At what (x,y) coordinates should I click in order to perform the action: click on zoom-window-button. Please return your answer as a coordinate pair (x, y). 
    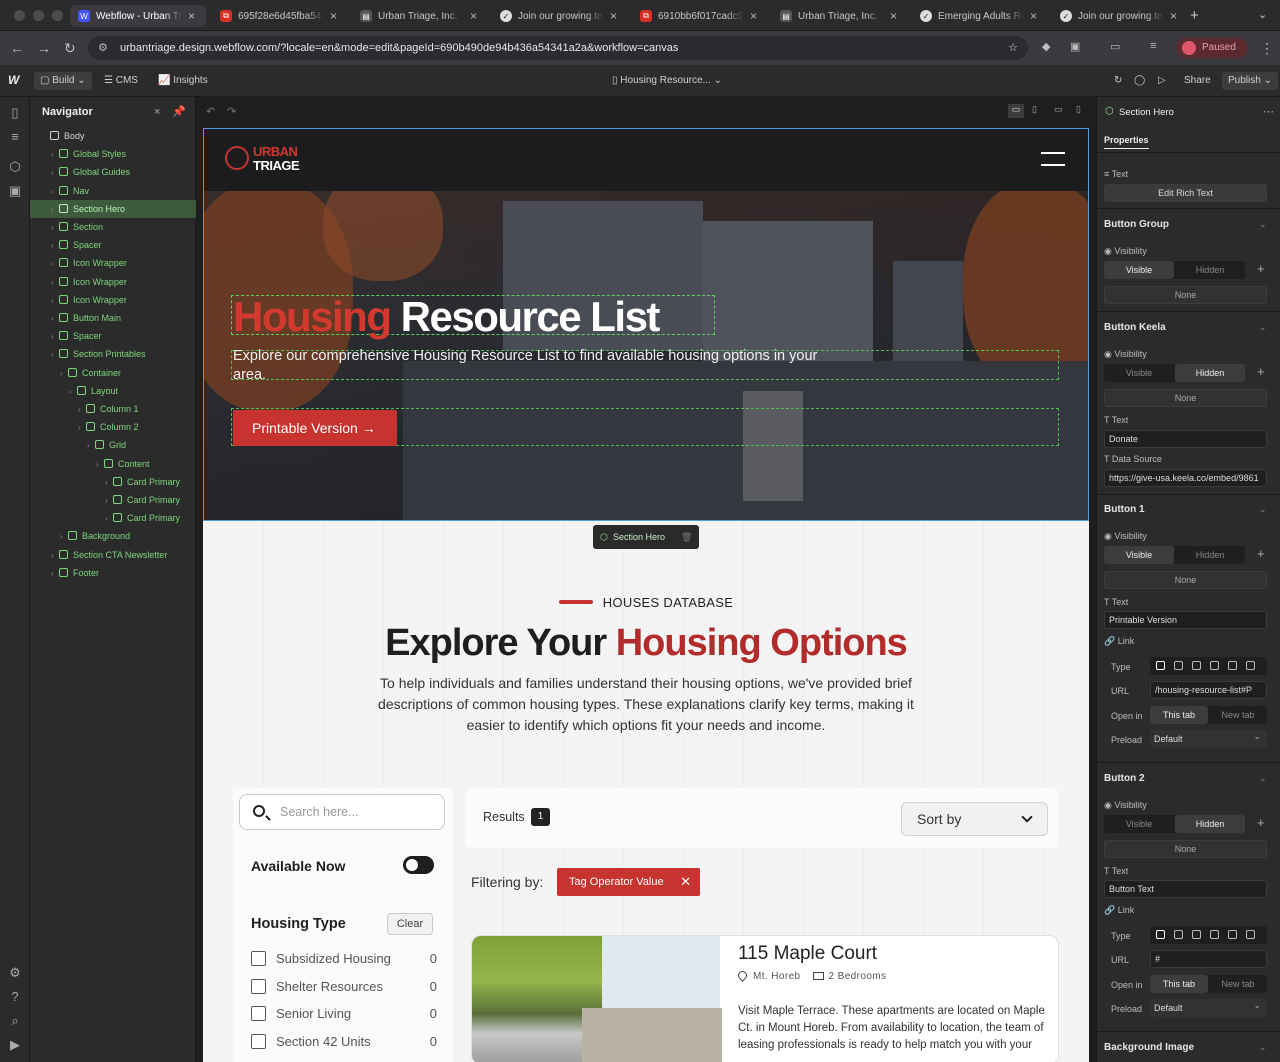
    Looking at the image, I should click on (57, 15).